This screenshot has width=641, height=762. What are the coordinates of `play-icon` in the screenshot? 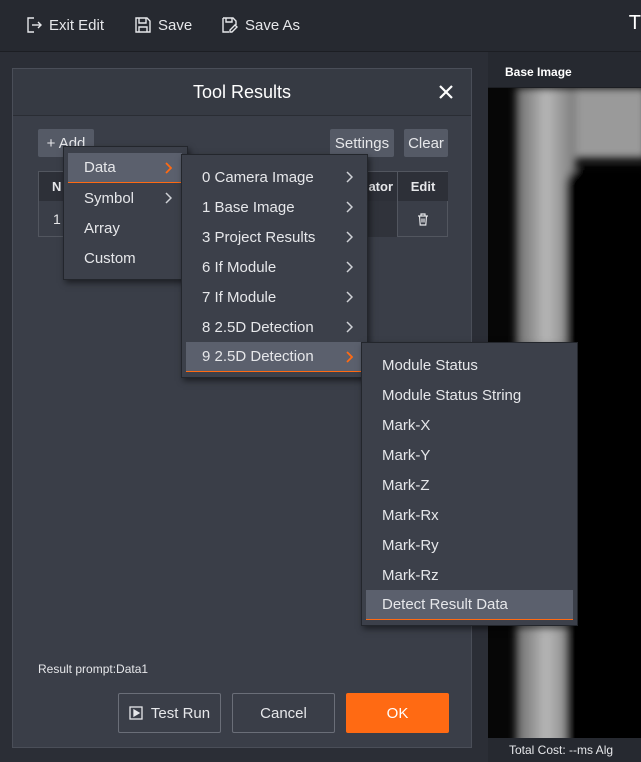 It's located at (136, 713).